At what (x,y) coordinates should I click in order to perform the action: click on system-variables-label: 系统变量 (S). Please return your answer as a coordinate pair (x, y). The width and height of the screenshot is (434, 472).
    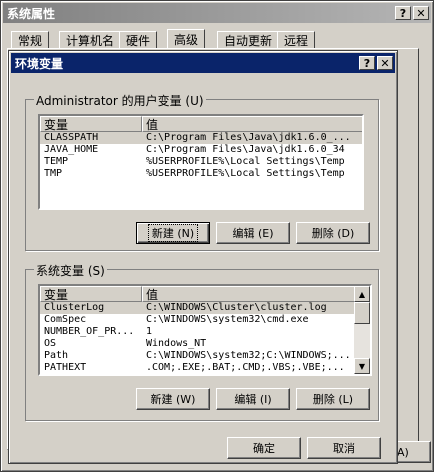
    Looking at the image, I should click on (70, 270).